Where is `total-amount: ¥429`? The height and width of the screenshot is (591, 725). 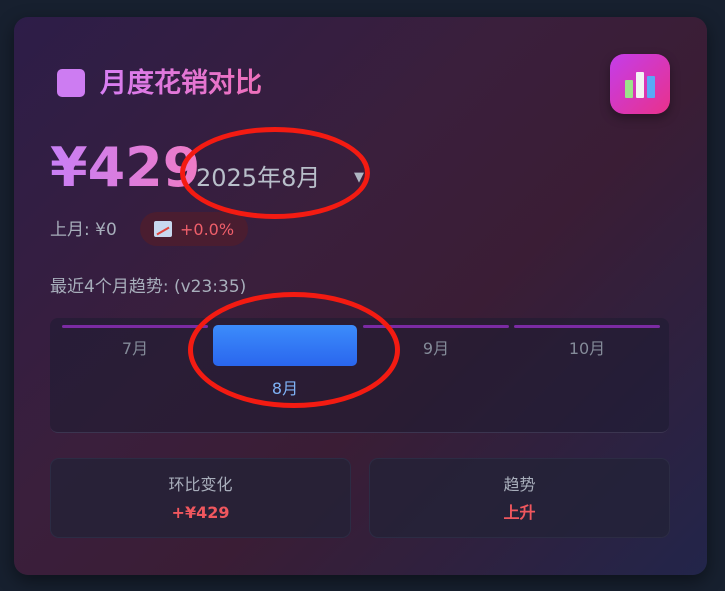
total-amount: ¥429 is located at coordinates (125, 167).